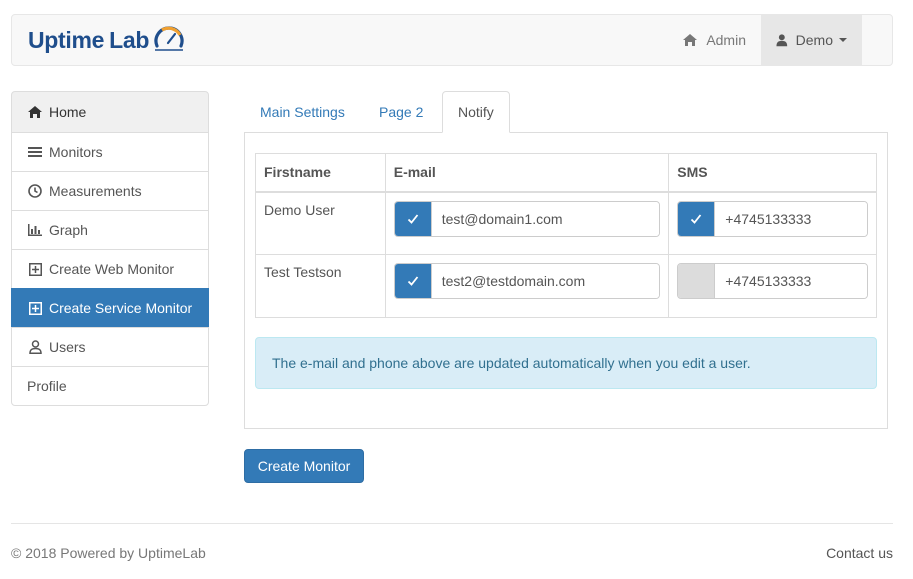 Image resolution: width=913 pixels, height=579 pixels. I want to click on sidebar-item-create-web-monitor: Create Web Monitor, so click(110, 269).